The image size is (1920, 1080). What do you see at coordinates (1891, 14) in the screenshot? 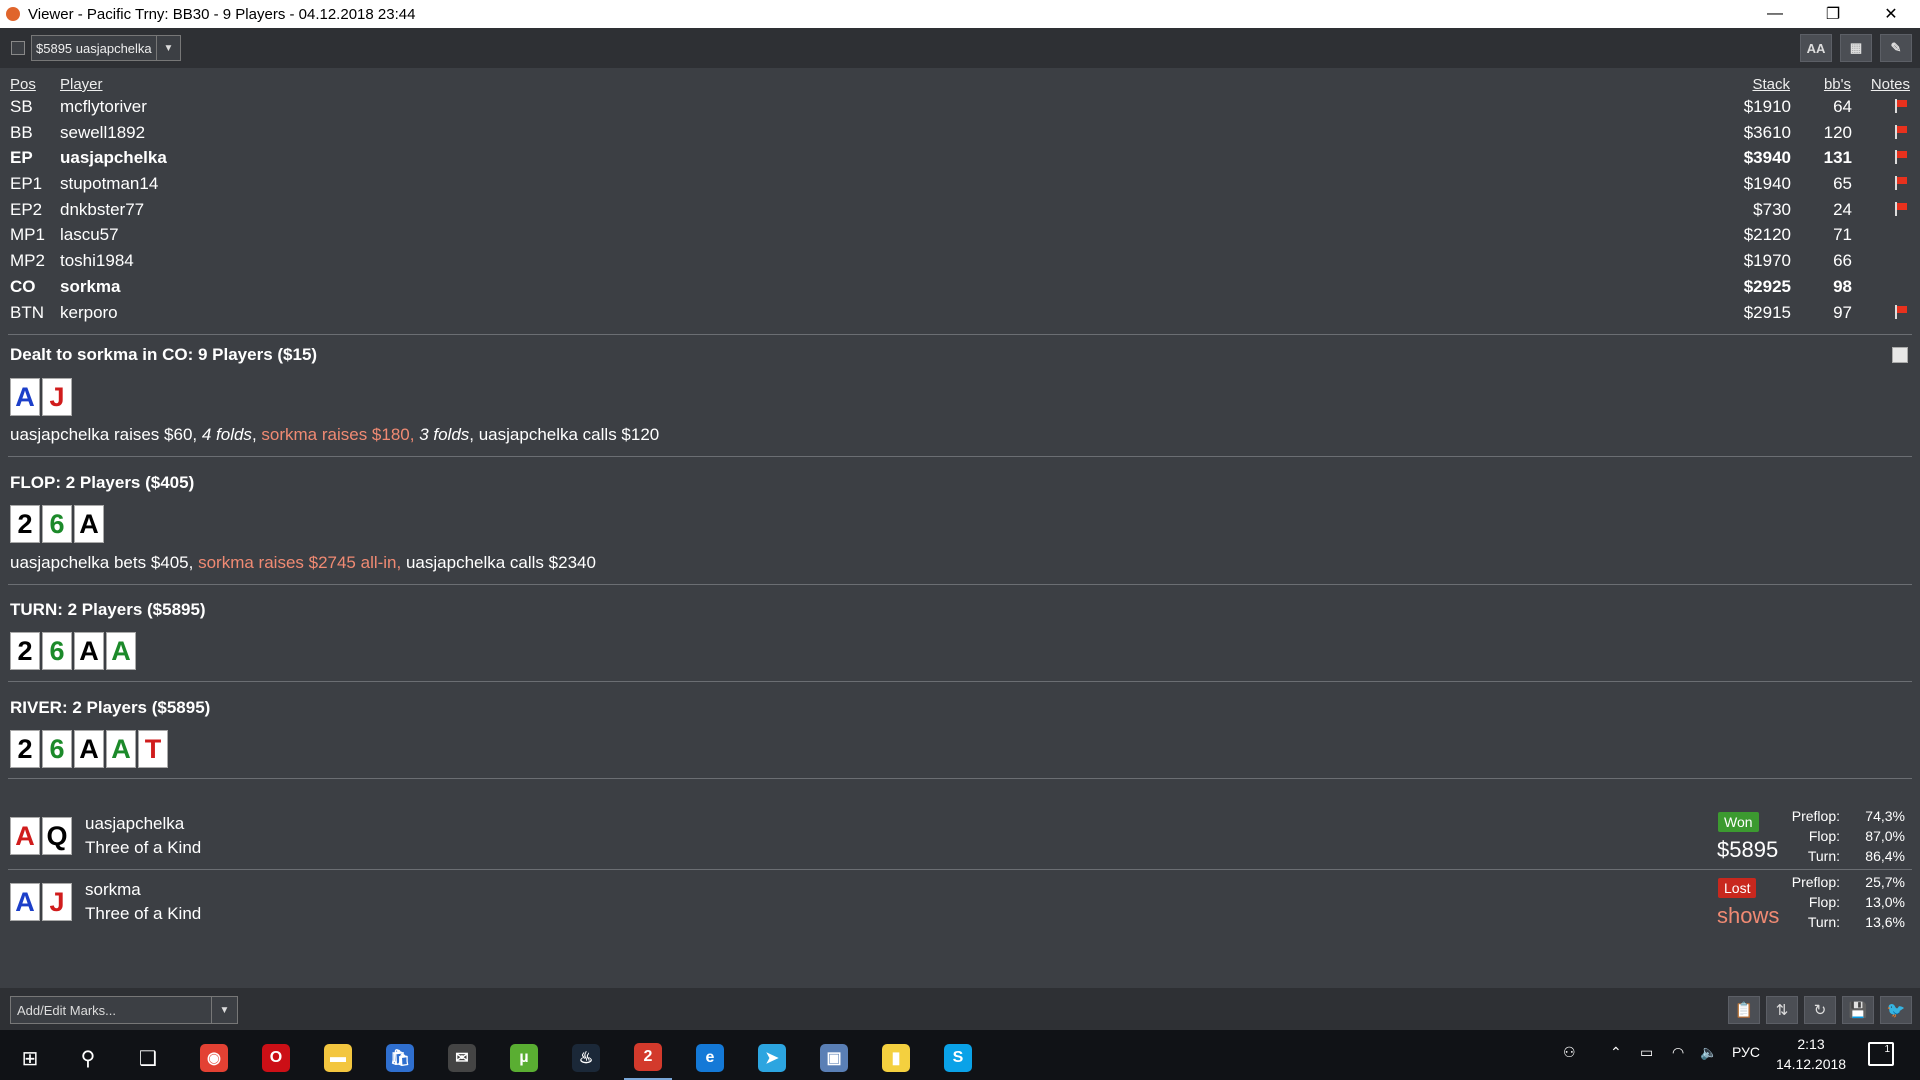
I see `close-button: ✕` at bounding box center [1891, 14].